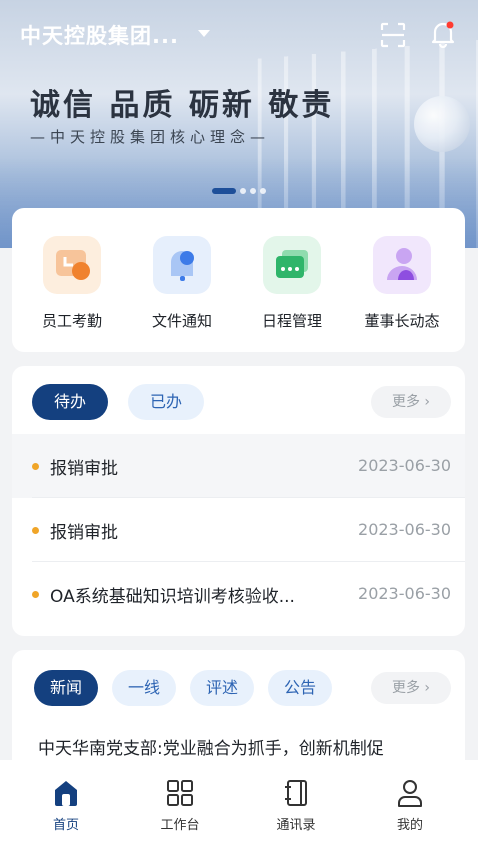  Describe the element at coordinates (180, 793) in the screenshot. I see `grid-icon` at that location.